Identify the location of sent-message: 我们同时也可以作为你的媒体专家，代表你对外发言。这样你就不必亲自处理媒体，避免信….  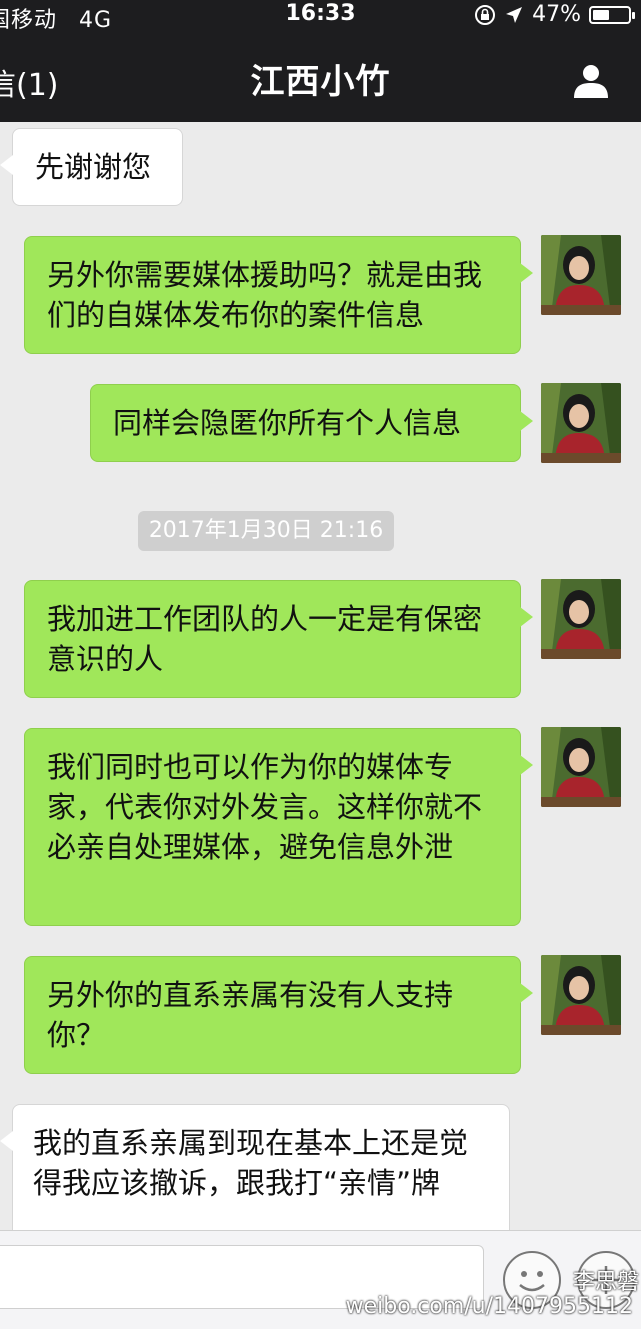
(278, 827).